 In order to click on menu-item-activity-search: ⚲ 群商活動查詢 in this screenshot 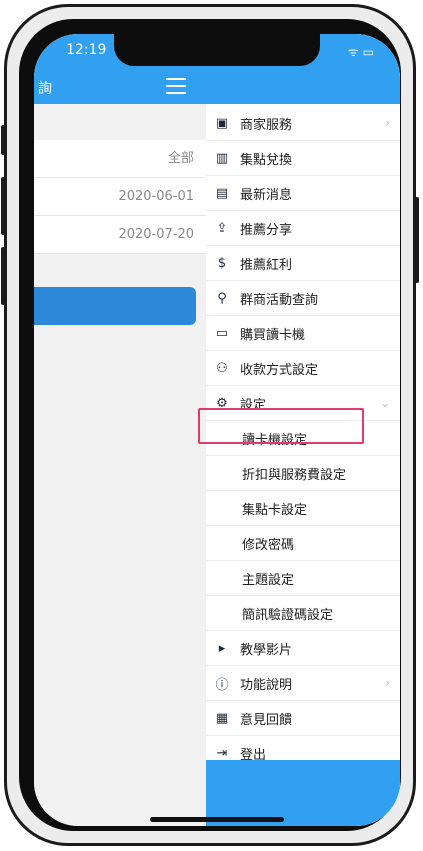, I will do `click(303, 298)`.